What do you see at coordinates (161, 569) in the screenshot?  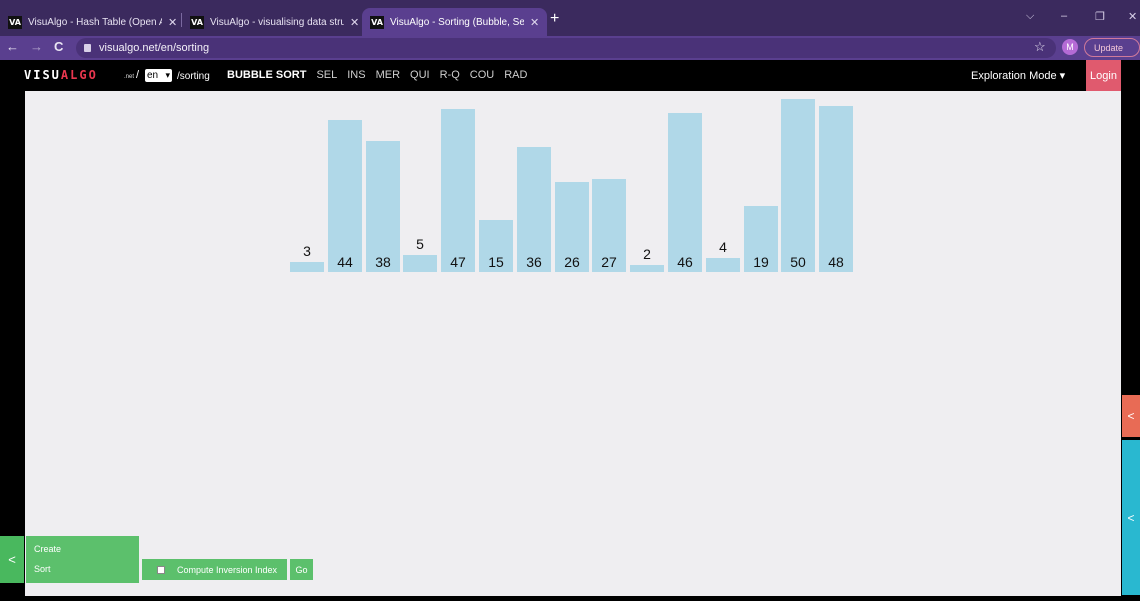 I see `inversion-checkbox` at bounding box center [161, 569].